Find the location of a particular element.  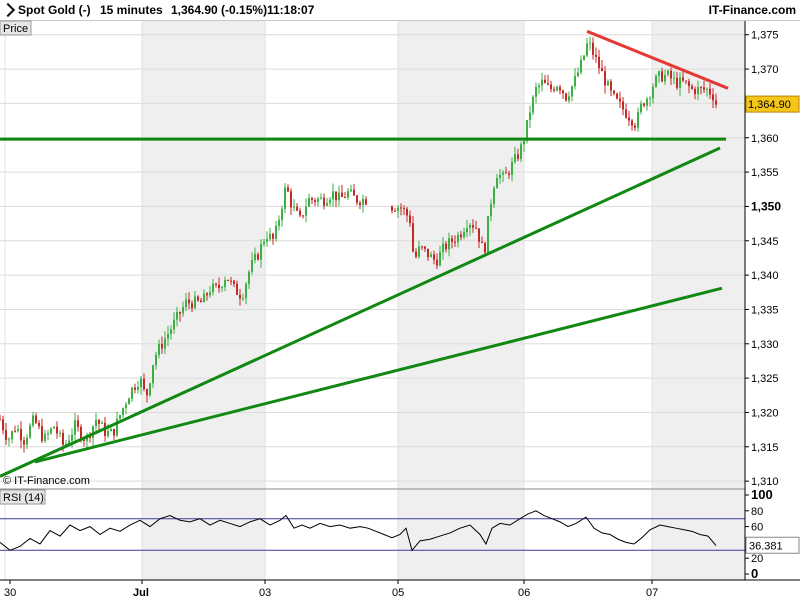

watermark-label: © IT-Finance.com is located at coordinates (46, 481).